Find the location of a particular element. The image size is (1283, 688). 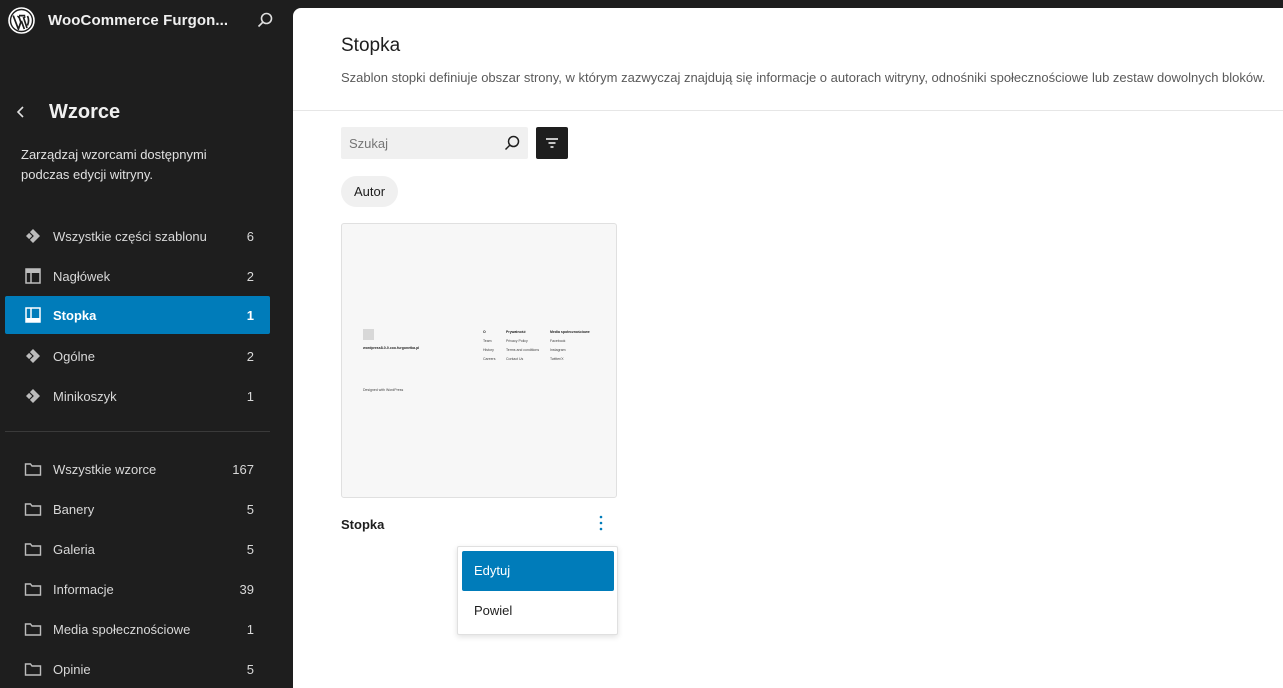

sidebar-item-label: Opinie is located at coordinates (72, 669).